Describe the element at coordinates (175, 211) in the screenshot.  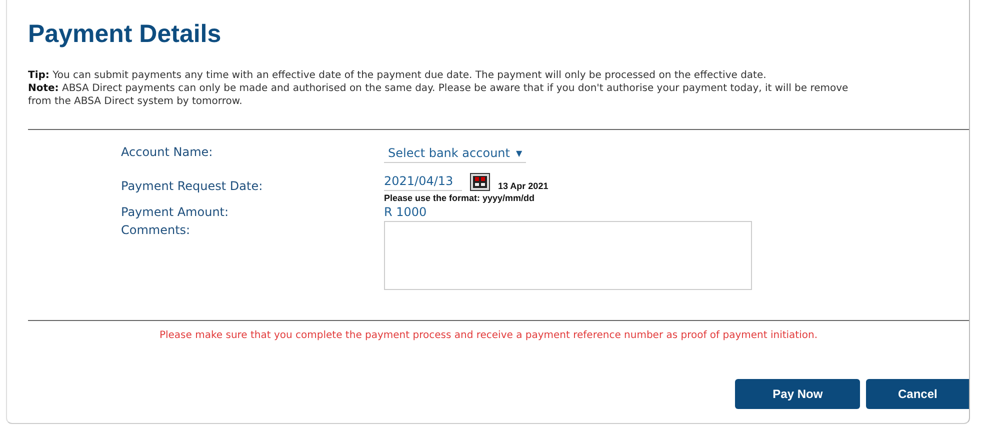
I see `field-label: Payment Amount:` at that location.